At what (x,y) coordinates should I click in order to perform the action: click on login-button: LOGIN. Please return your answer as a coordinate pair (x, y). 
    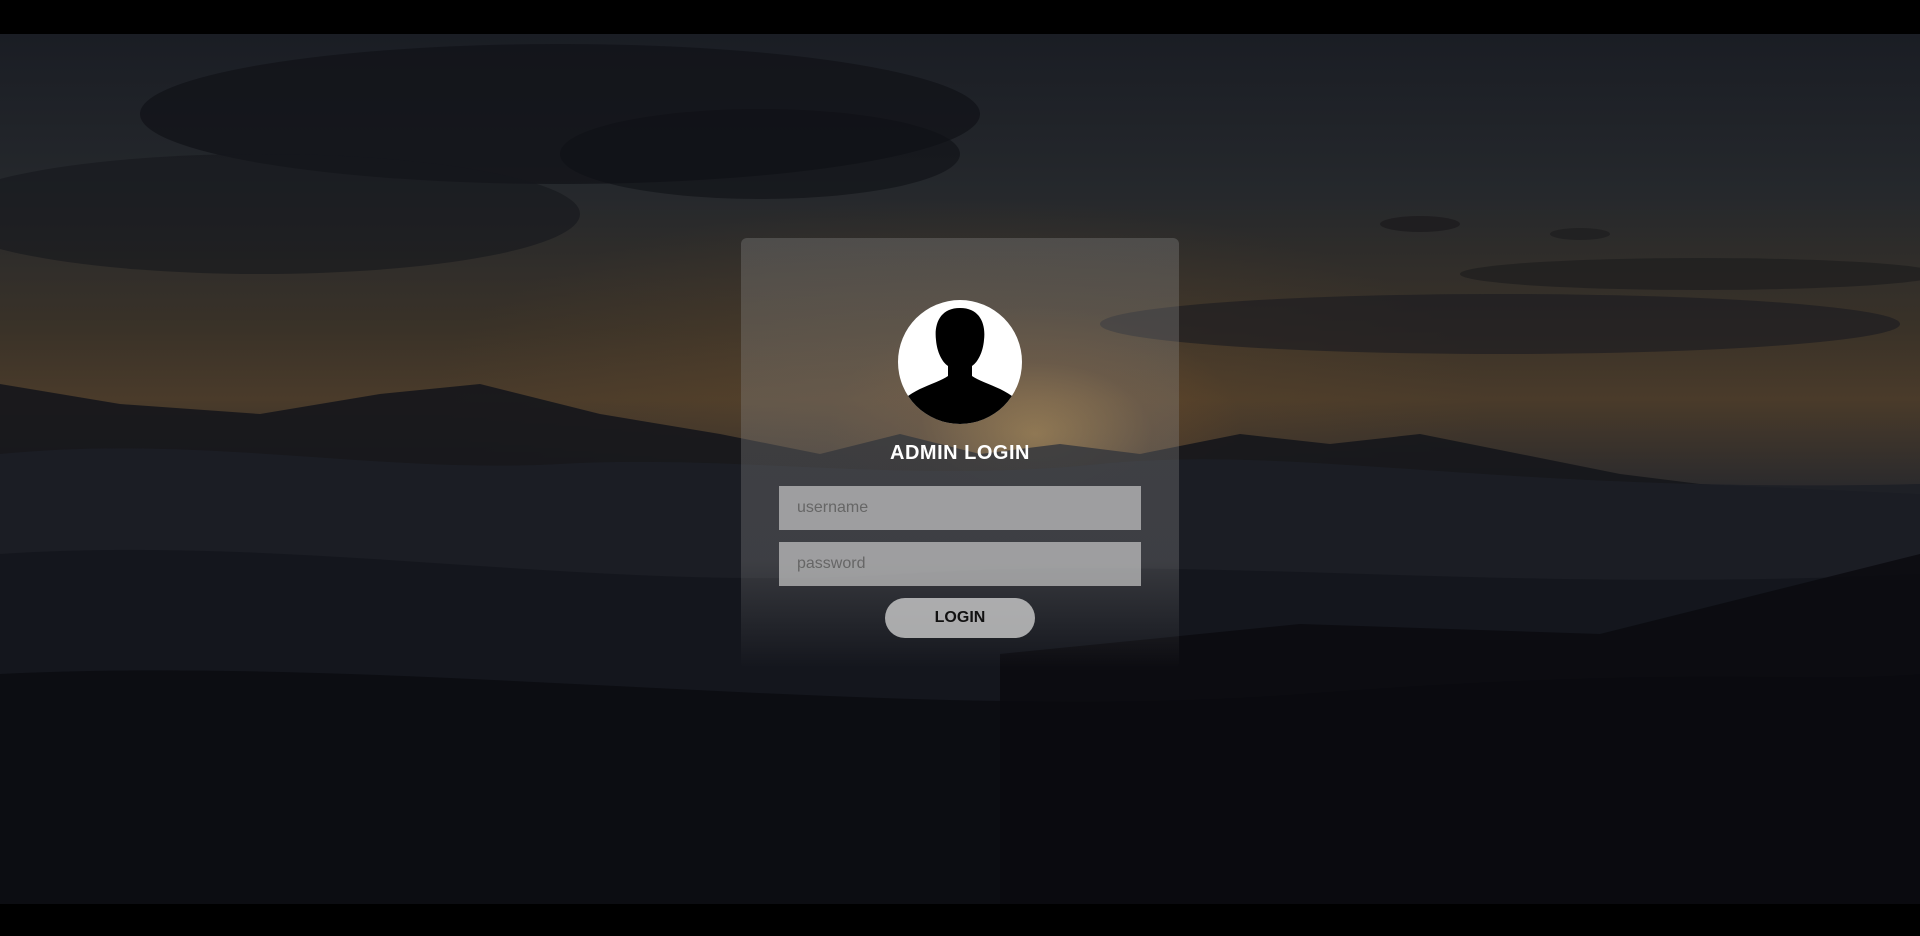
    Looking at the image, I should click on (960, 618).